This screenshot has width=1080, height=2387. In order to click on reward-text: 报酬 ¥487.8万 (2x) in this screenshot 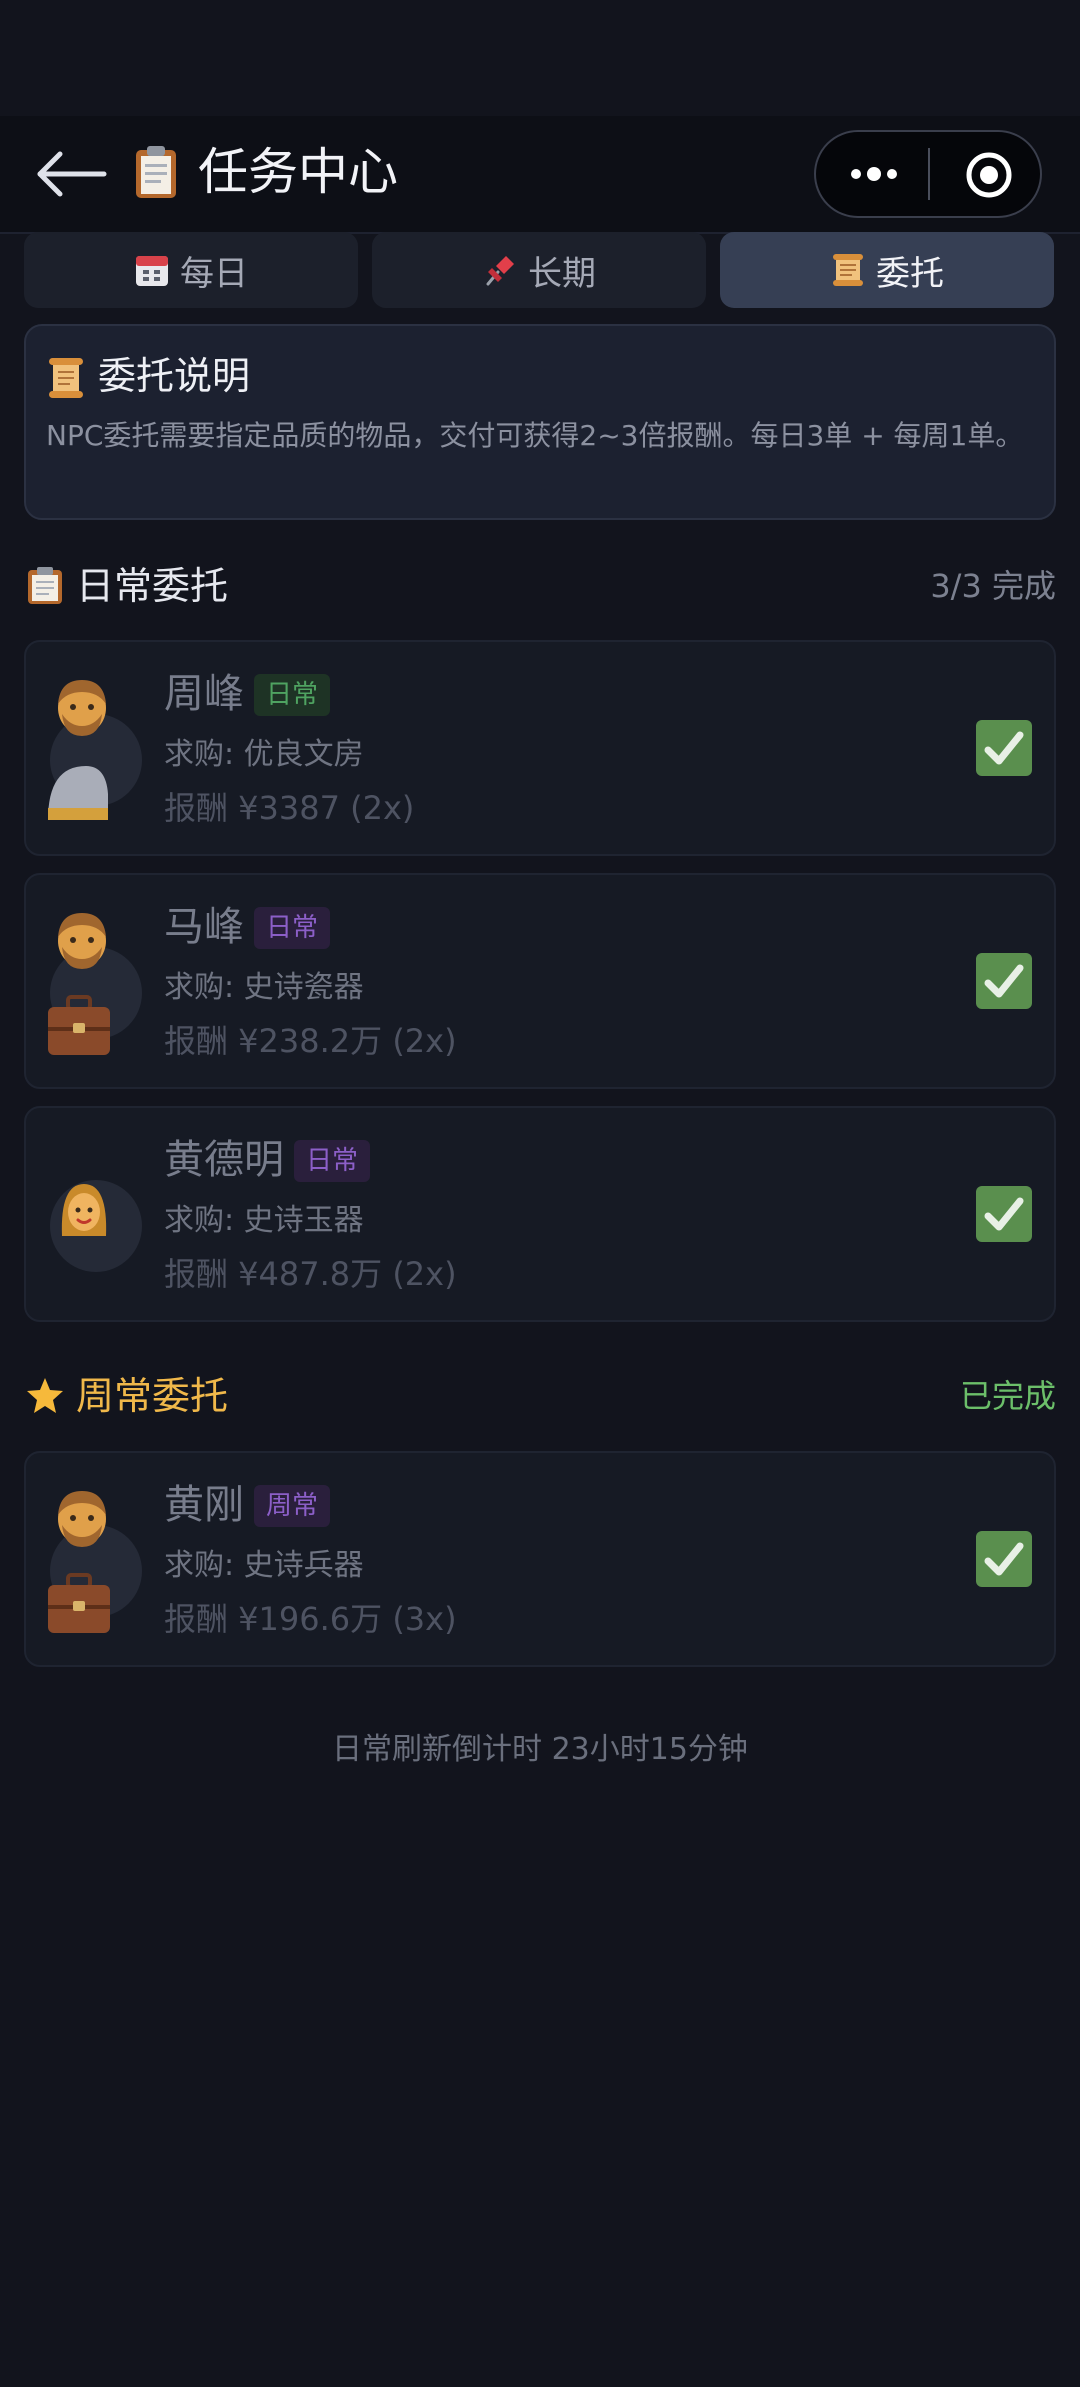, I will do `click(310, 1274)`.